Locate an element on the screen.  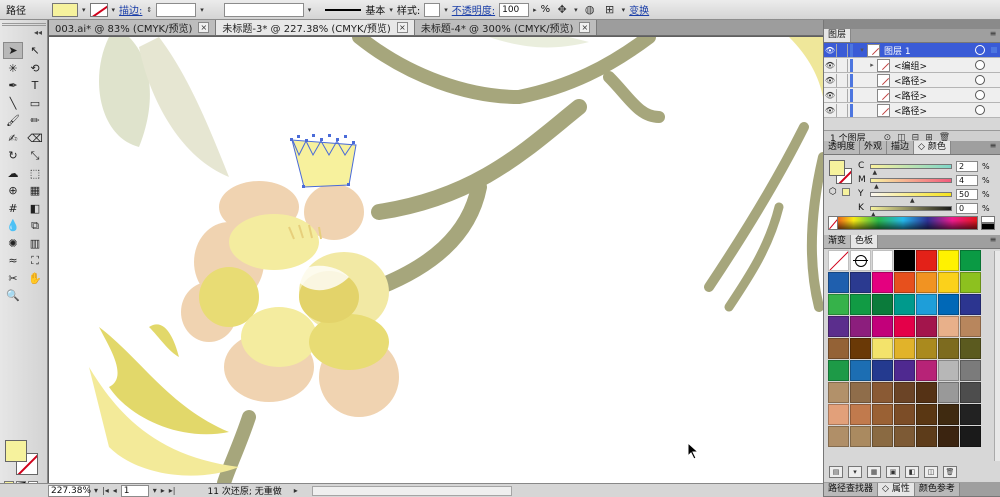
recolor-artwork-icon: ✥ is located at coordinates (562, 10).